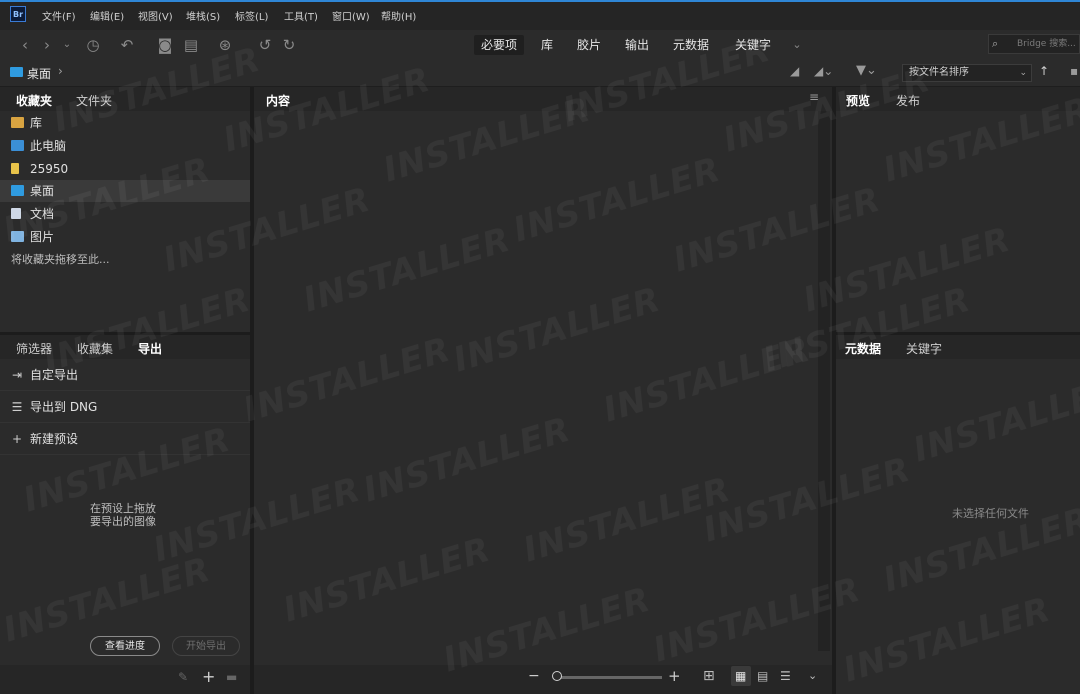 The height and width of the screenshot is (694, 1080). I want to click on list-view-icon: ☰, so click(785, 676).